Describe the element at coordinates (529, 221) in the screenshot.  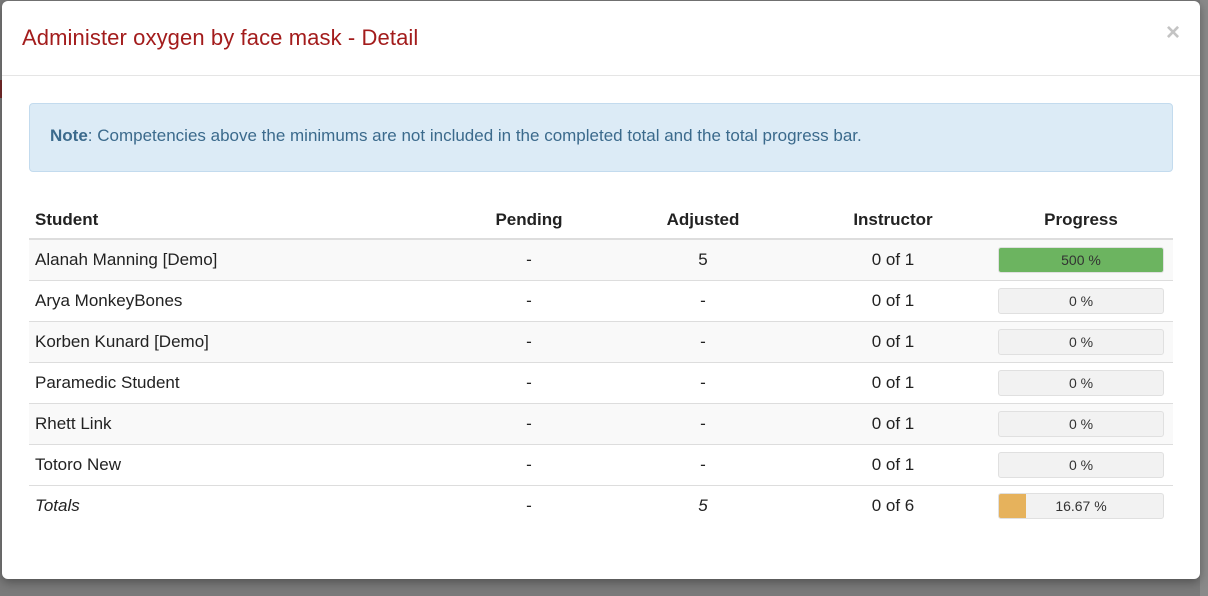
I see `header-pending: Pending` at that location.